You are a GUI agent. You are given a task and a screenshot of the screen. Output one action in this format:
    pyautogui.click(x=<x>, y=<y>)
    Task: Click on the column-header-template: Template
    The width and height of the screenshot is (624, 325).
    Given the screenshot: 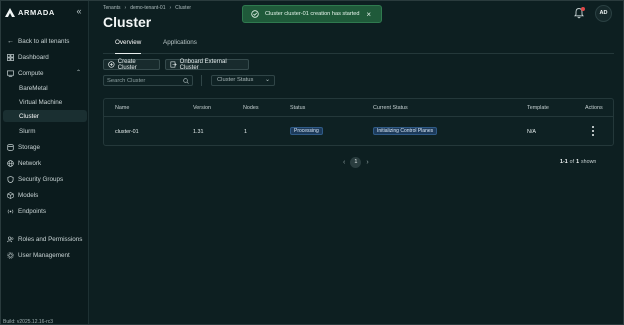 What is the action you would take?
    pyautogui.click(x=538, y=108)
    